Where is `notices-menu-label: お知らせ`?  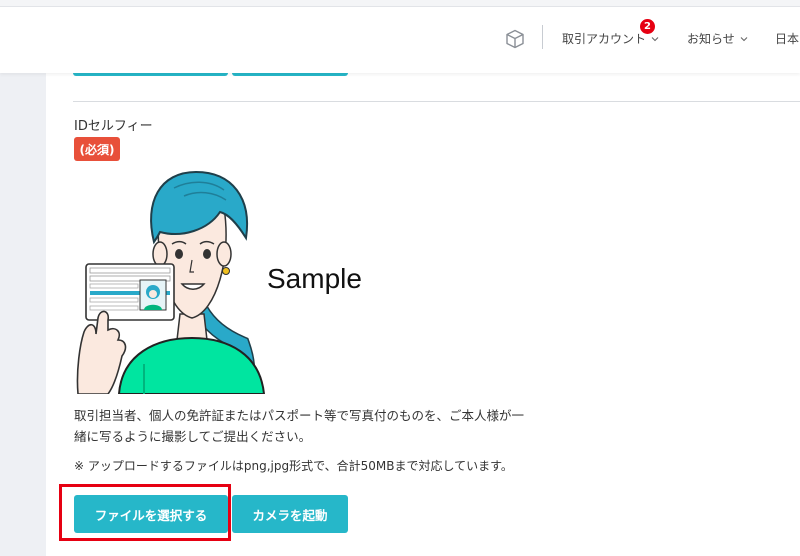
notices-menu-label: お知らせ is located at coordinates (711, 39).